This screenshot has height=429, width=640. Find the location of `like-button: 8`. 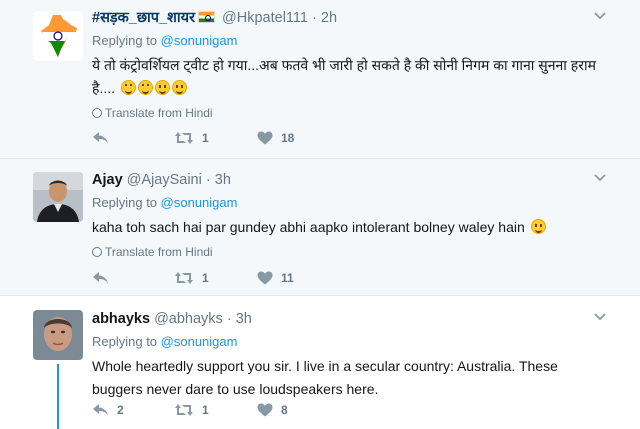

like-button: 8 is located at coordinates (272, 410).